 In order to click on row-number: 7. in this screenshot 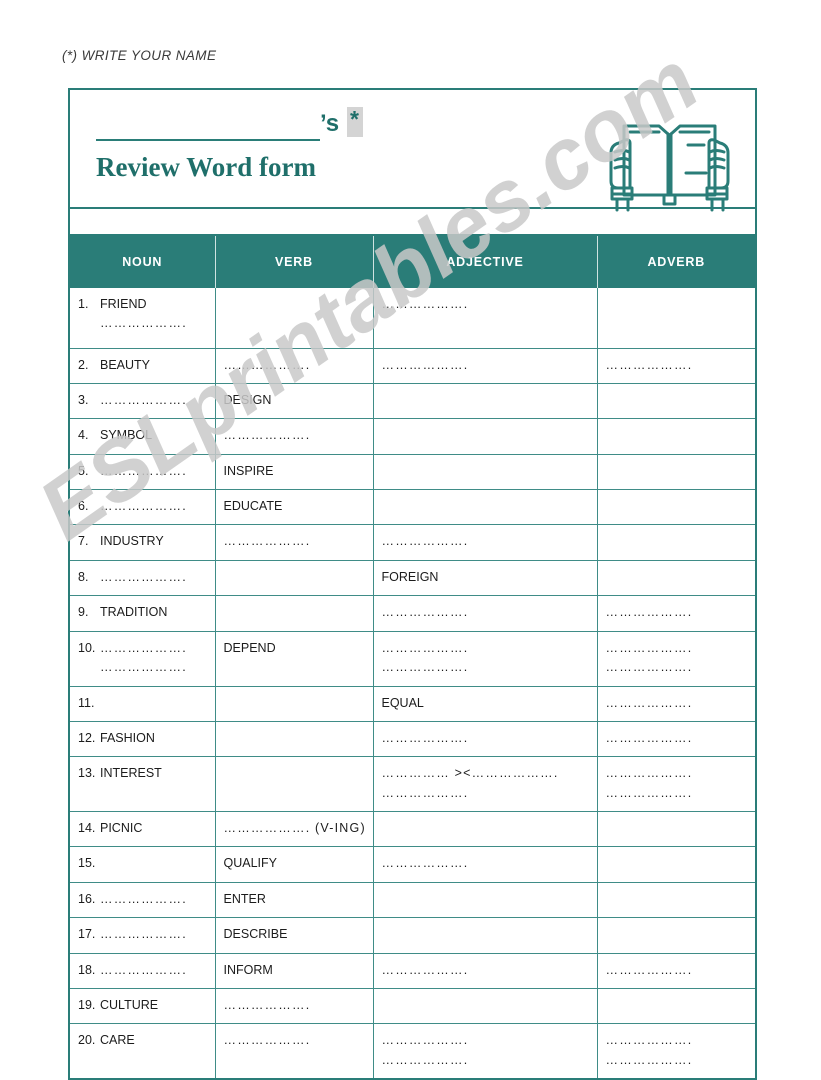, I will do `click(83, 541)`.